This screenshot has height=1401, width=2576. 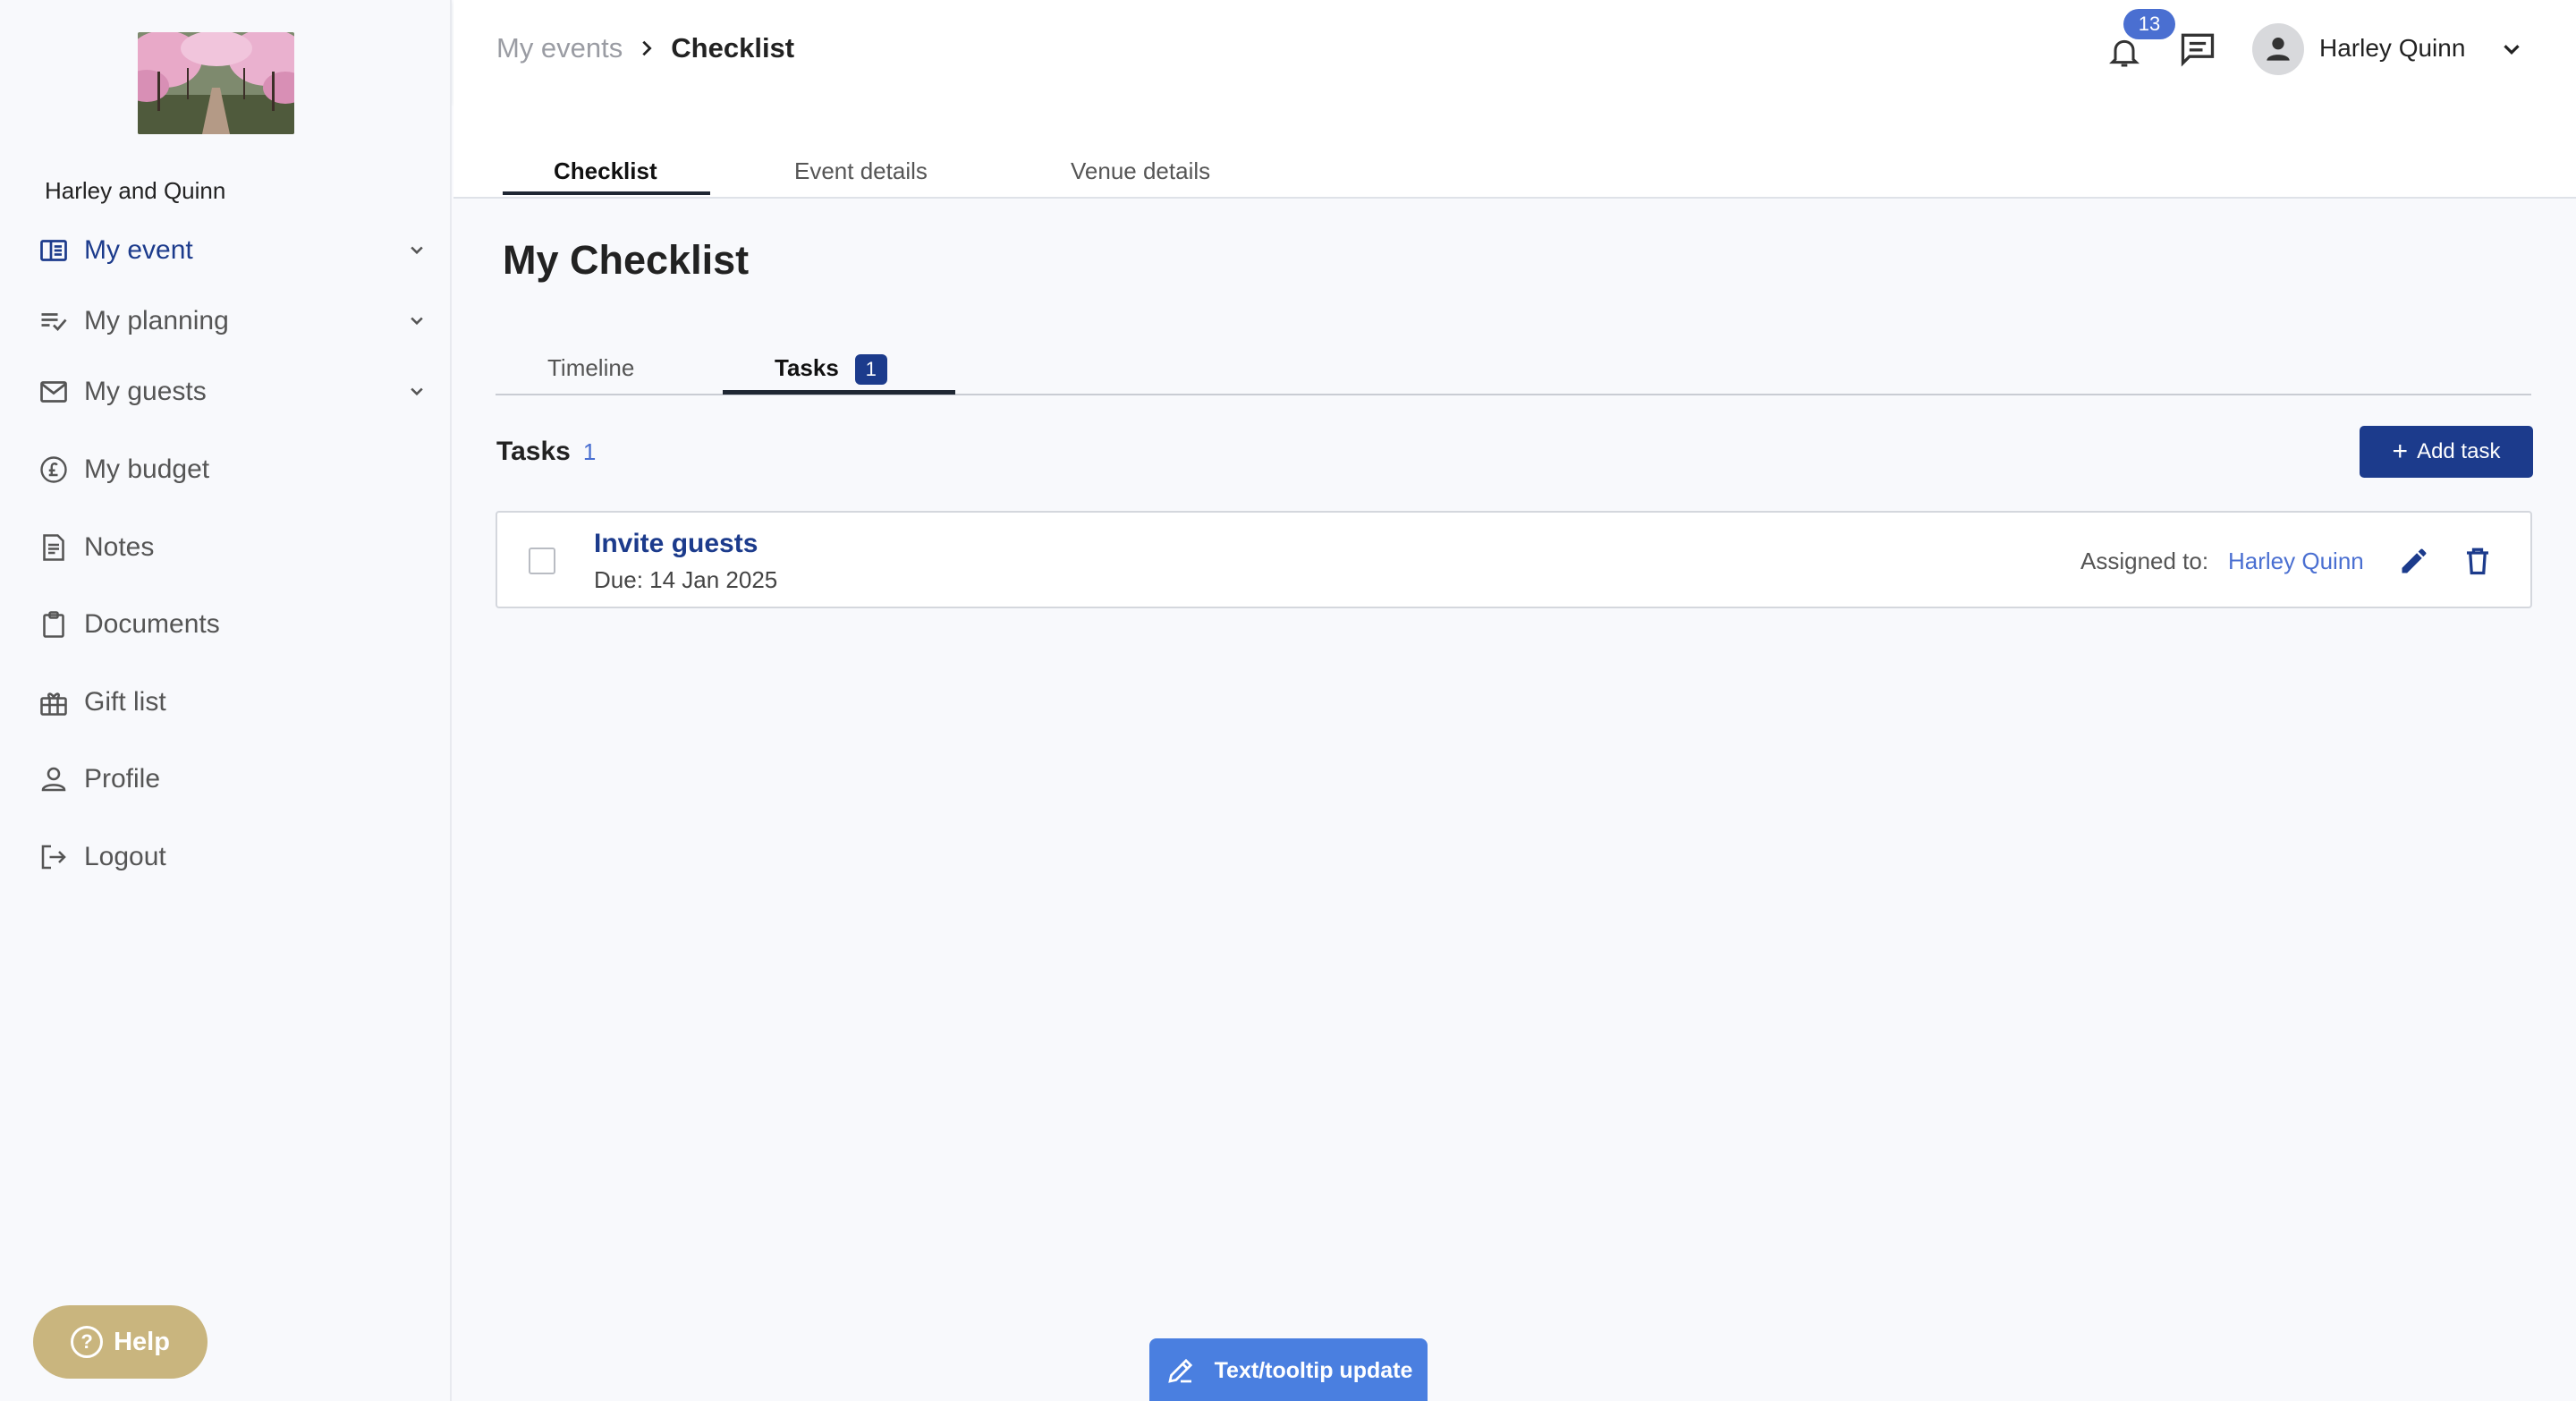 I want to click on sidebar-item-label: My event, so click(x=138, y=250).